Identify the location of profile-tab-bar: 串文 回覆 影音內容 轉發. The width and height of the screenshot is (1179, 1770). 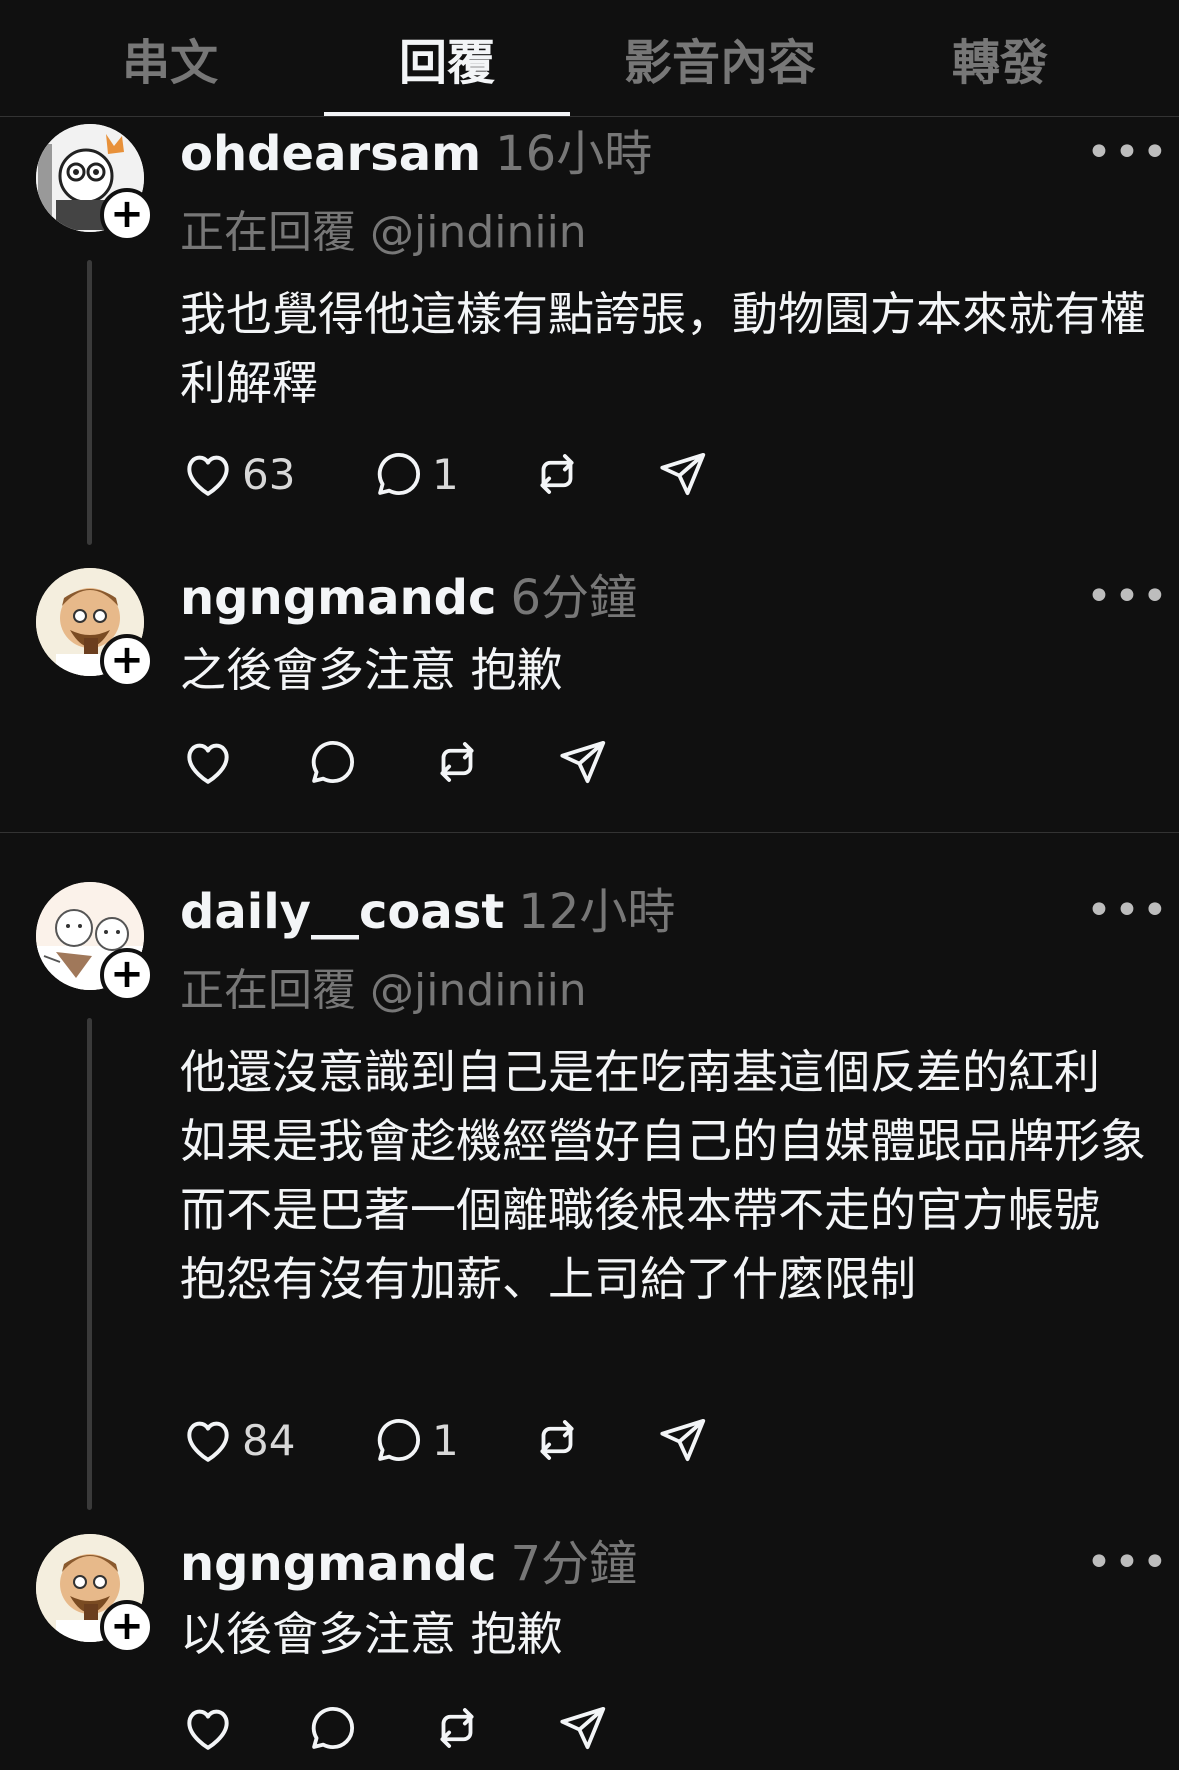
(589, 58).